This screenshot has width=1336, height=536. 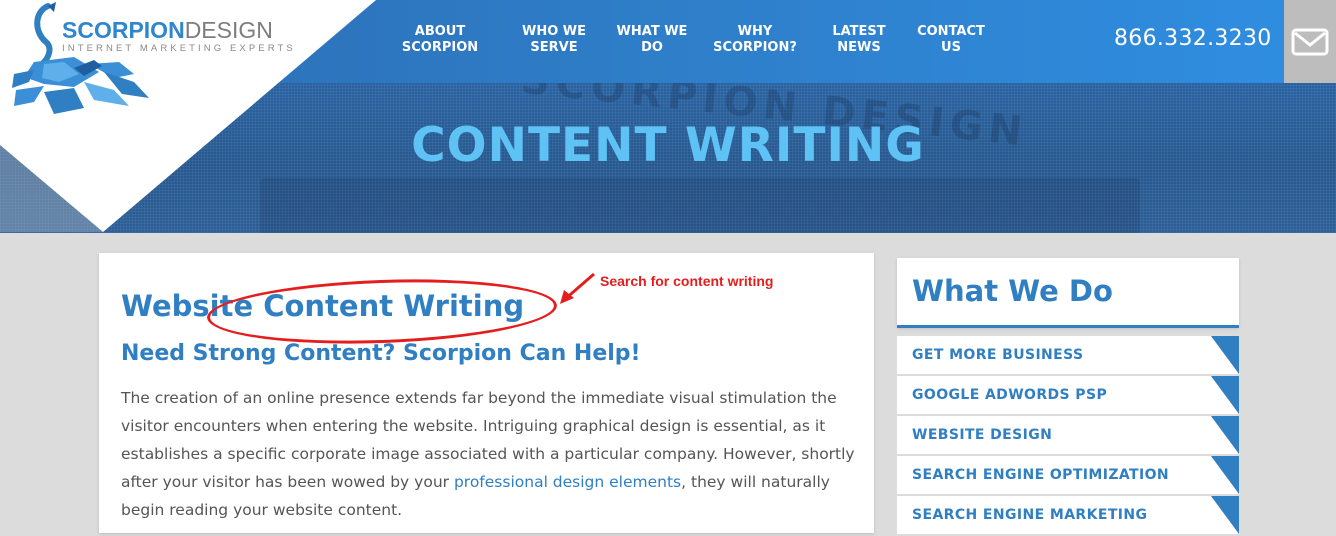 I want to click on professional-design-link: professional design elements, so click(x=567, y=482).